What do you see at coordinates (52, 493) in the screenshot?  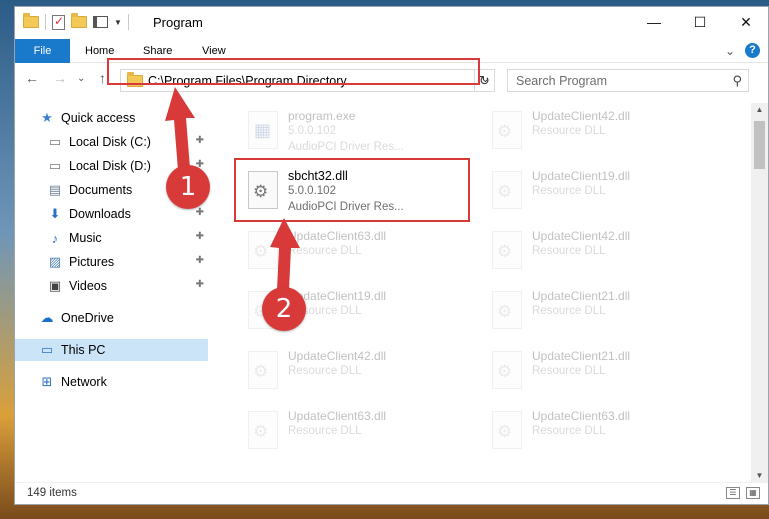 I see `item-count: 149 items` at bounding box center [52, 493].